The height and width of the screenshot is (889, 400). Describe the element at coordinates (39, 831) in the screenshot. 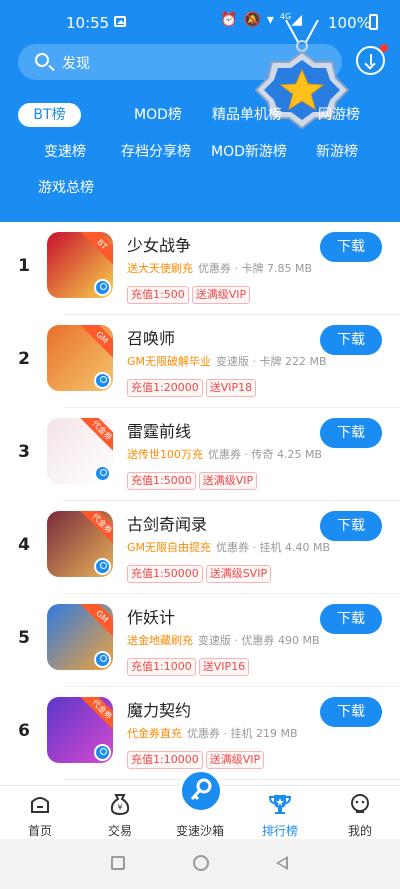

I see `nav-home-label: 首页` at that location.